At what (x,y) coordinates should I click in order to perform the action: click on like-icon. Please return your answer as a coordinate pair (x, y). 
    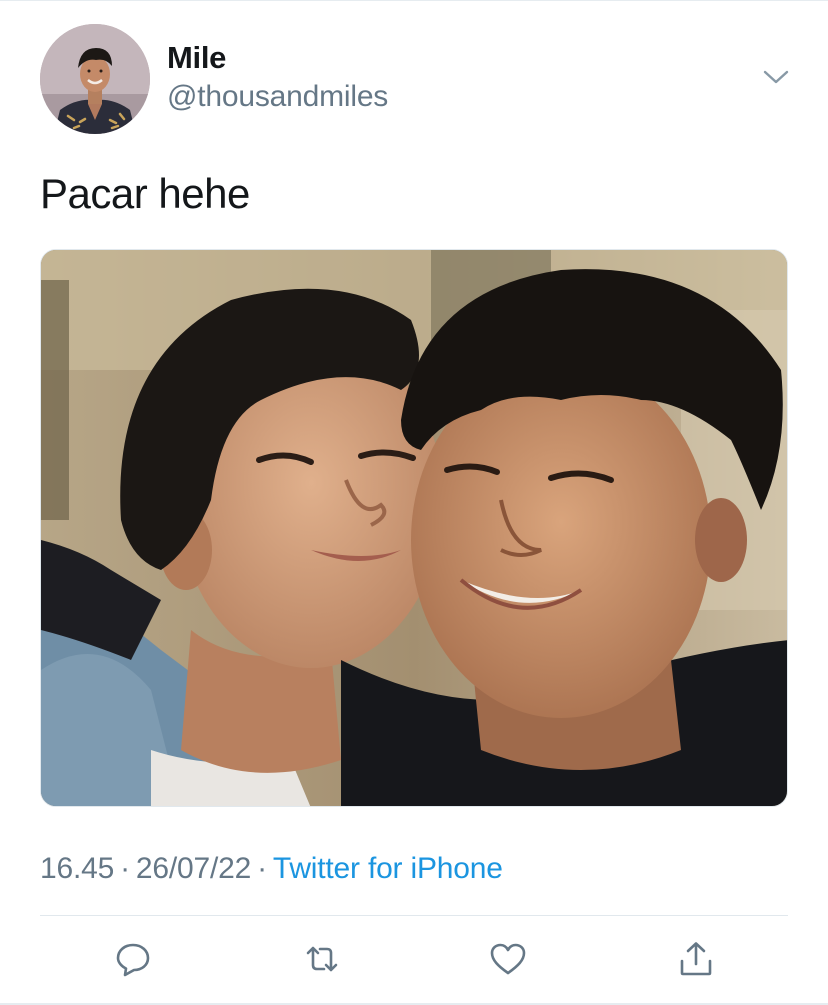
    Looking at the image, I should click on (508, 959).